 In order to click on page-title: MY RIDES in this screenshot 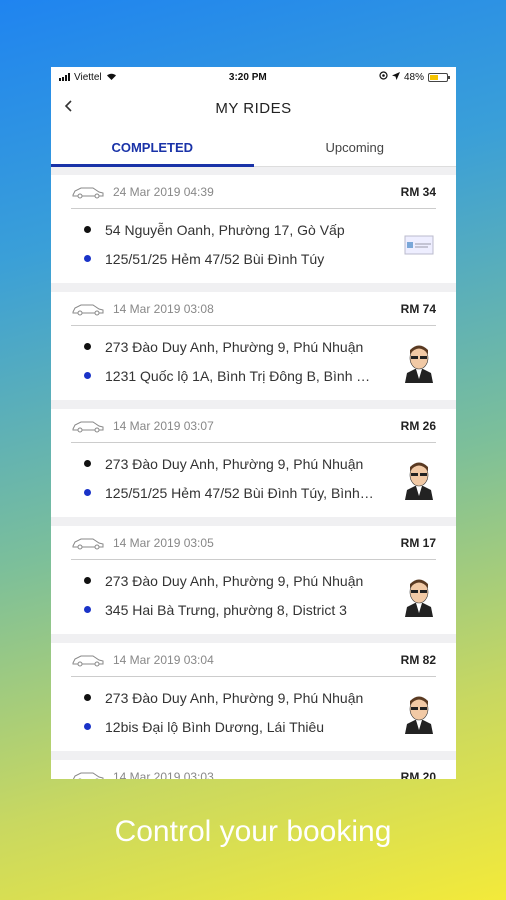, I will do `click(253, 108)`.